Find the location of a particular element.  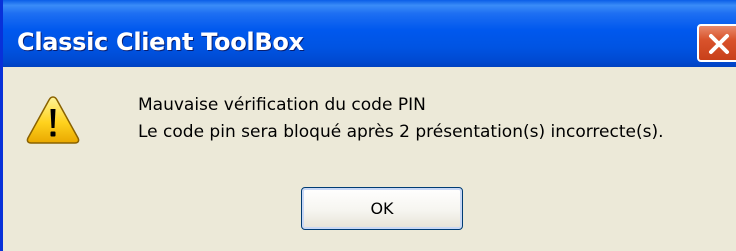

close-button is located at coordinates (716, 43).